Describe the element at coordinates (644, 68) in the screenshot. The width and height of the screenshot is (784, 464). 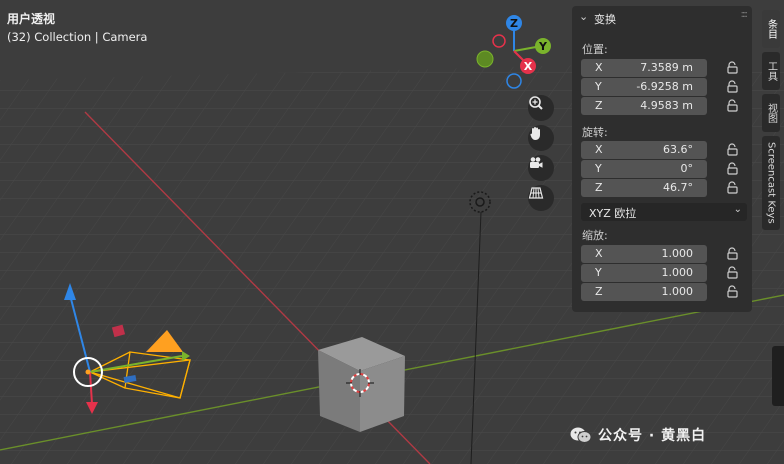
I see `location-x-field: X 7.3589 m` at that location.